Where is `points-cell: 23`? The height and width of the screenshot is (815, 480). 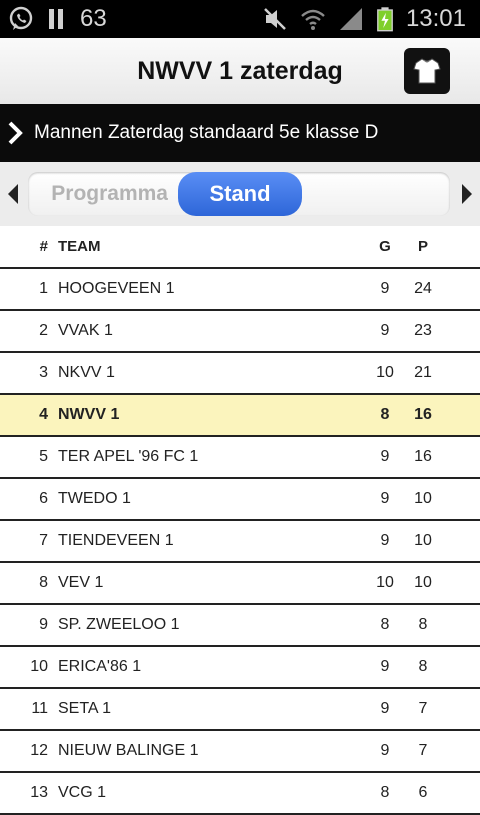
points-cell: 23 is located at coordinates (423, 330).